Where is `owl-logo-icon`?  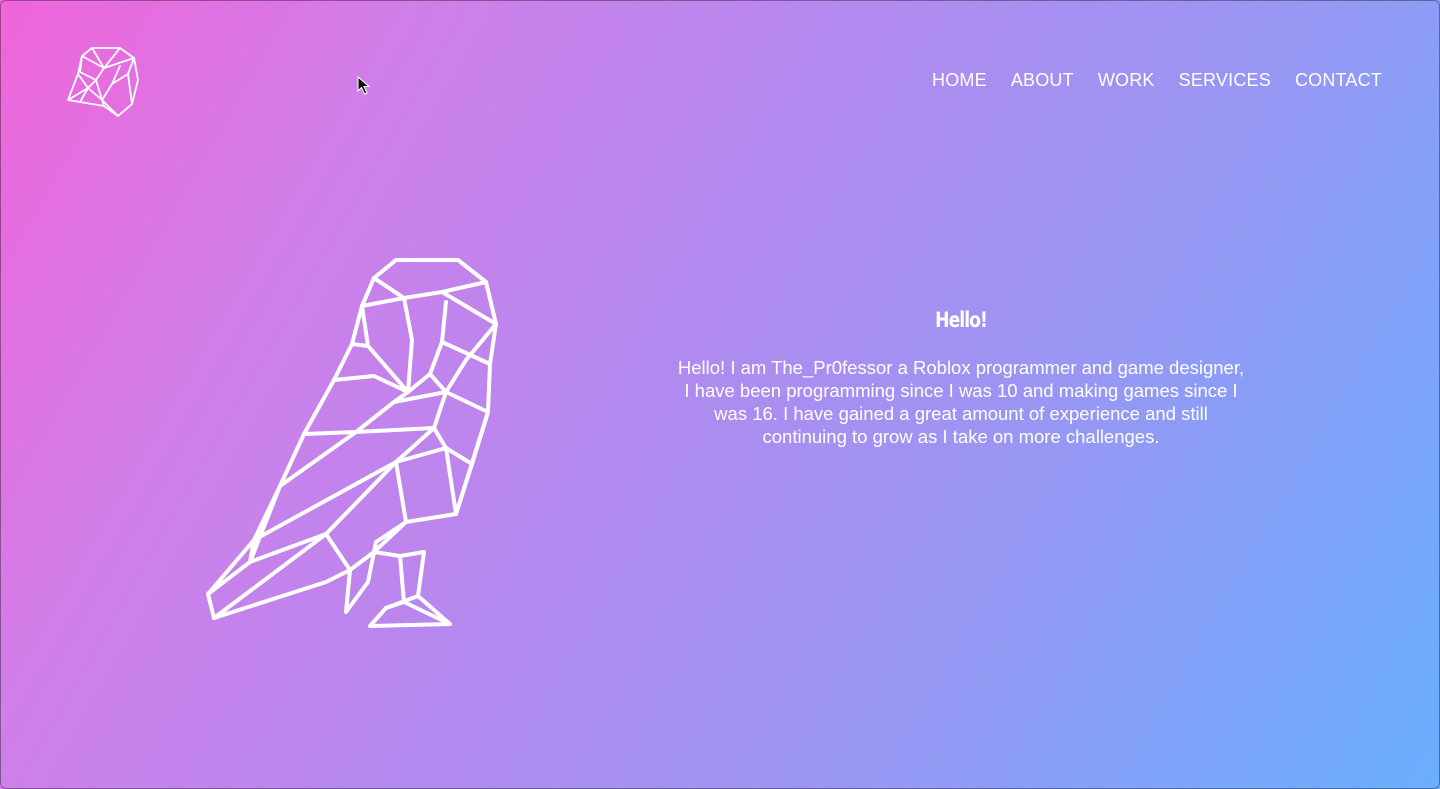
owl-logo-icon is located at coordinates (104, 82).